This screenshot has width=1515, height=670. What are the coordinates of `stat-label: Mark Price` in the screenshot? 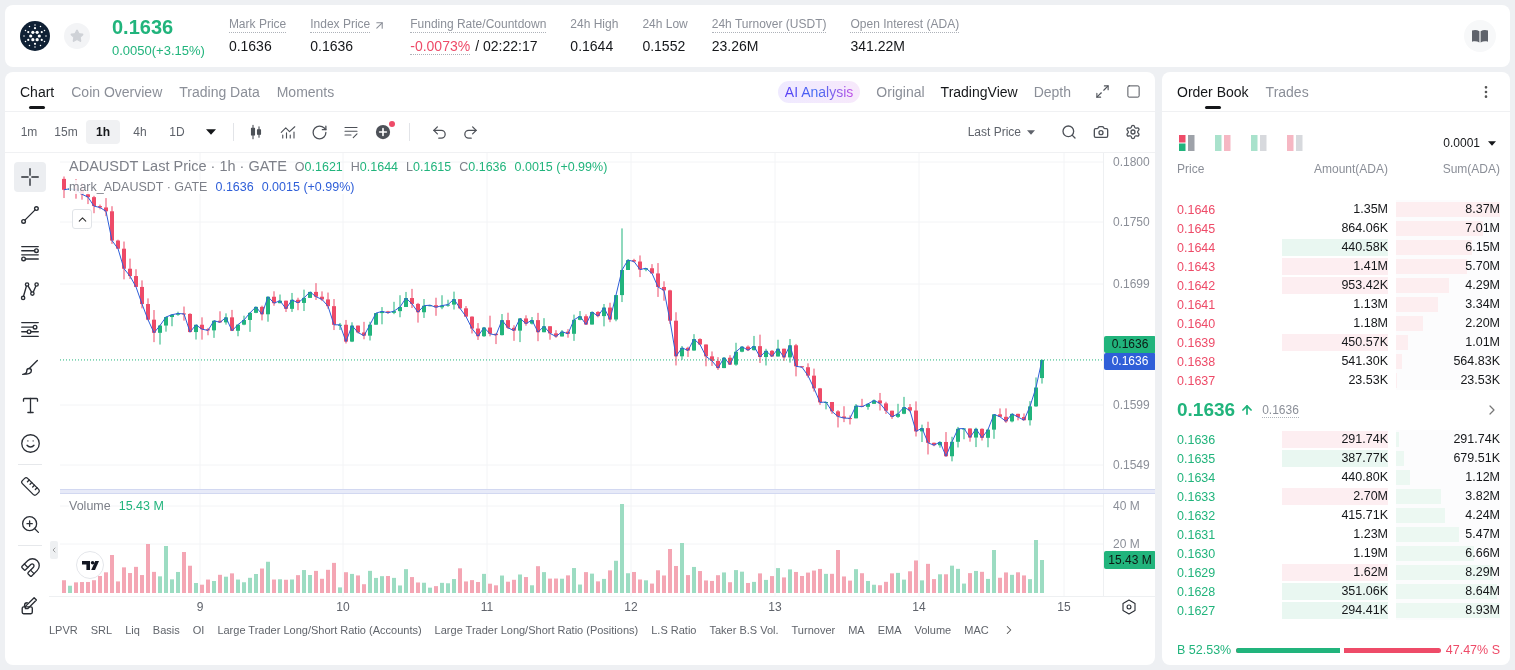 It's located at (257, 25).